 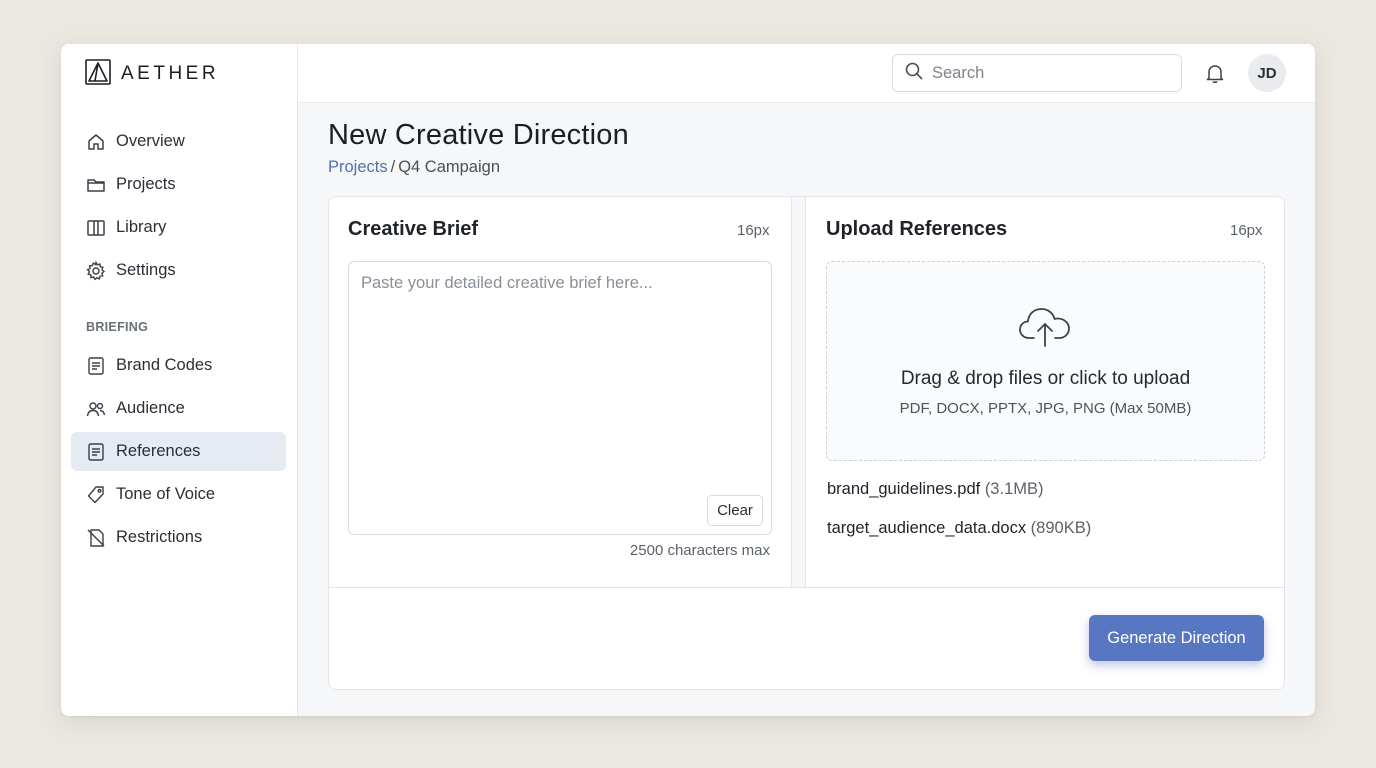 I want to click on breadcrumb: Projects / Q4 Campaign, so click(x=414, y=167).